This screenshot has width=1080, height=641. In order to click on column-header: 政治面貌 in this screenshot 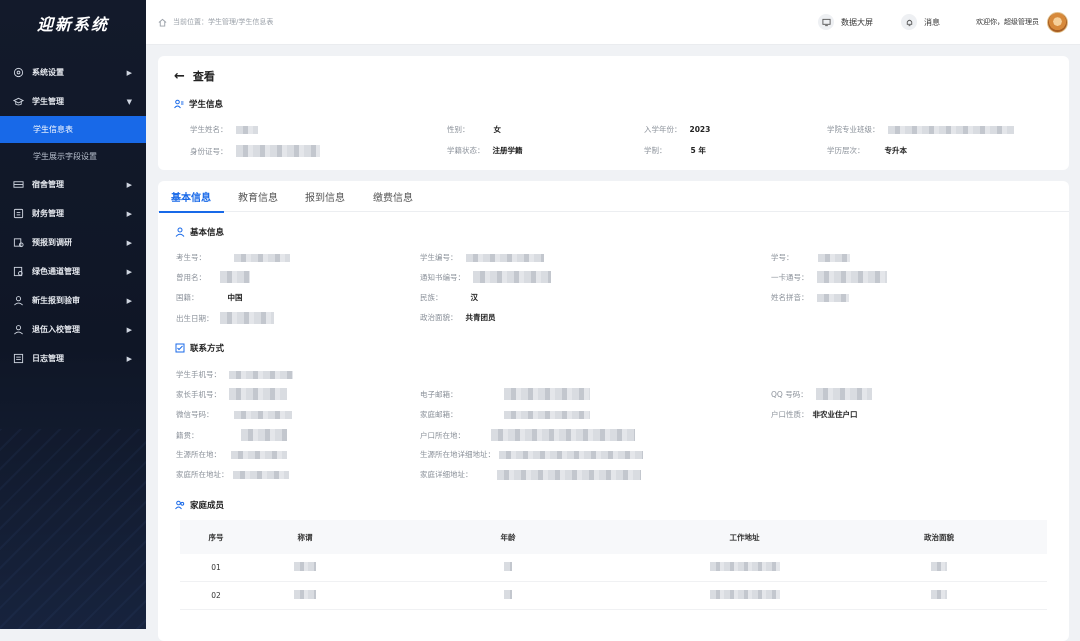, I will do `click(939, 537)`.